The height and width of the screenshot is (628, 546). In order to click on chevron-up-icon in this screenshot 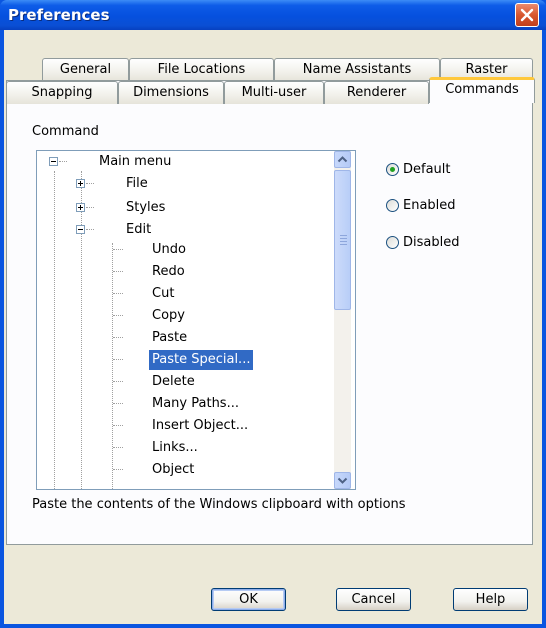, I will do `click(342, 159)`.